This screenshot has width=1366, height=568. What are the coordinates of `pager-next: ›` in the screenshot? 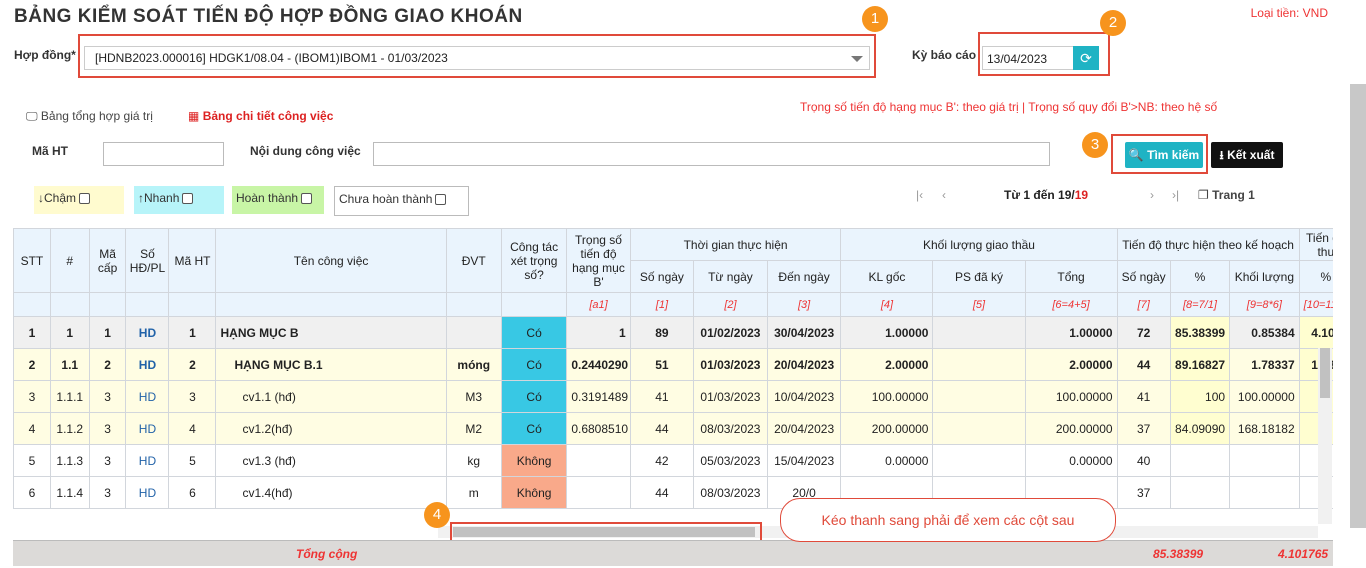 It's located at (1152, 195).